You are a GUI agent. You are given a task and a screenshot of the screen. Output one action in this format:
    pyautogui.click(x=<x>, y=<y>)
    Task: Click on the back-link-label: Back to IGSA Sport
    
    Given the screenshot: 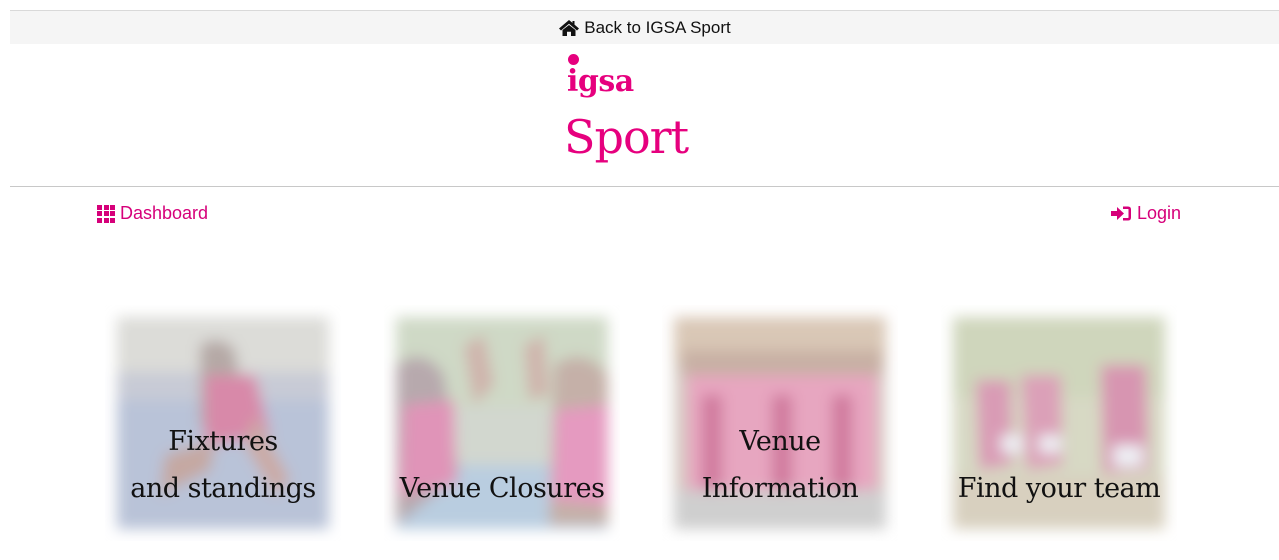 What is the action you would take?
    pyautogui.click(x=657, y=27)
    